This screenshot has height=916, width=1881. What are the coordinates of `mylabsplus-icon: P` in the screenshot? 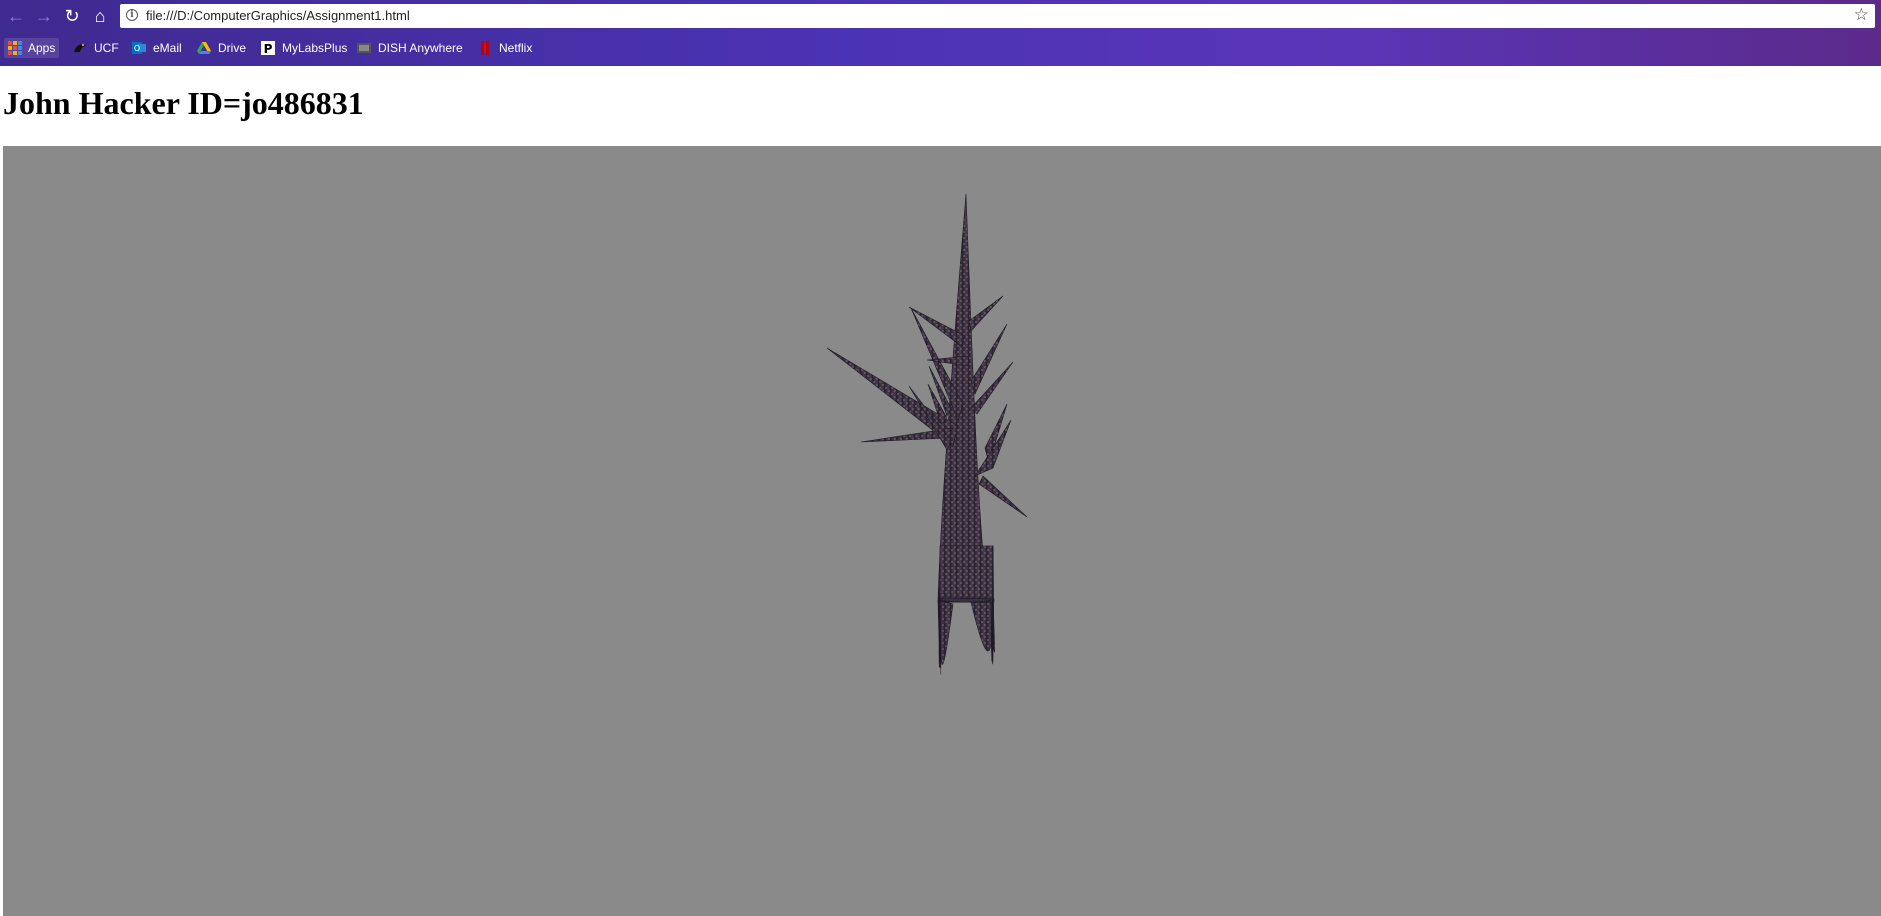 It's located at (268, 48).